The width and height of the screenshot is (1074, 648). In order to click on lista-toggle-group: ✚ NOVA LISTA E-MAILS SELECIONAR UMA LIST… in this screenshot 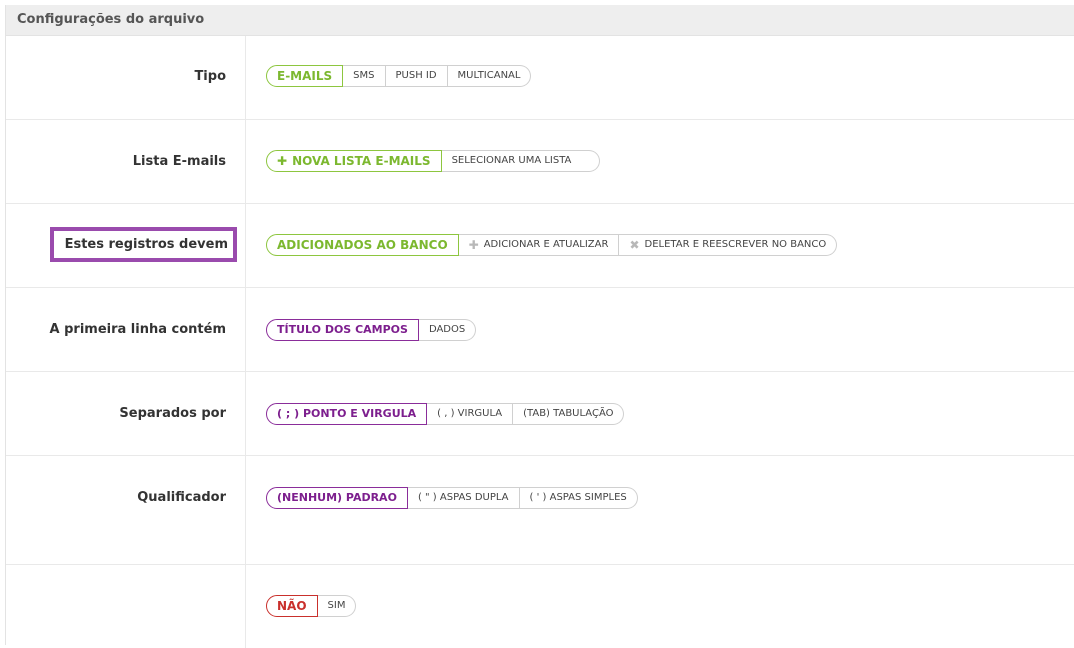, I will do `click(433, 161)`.